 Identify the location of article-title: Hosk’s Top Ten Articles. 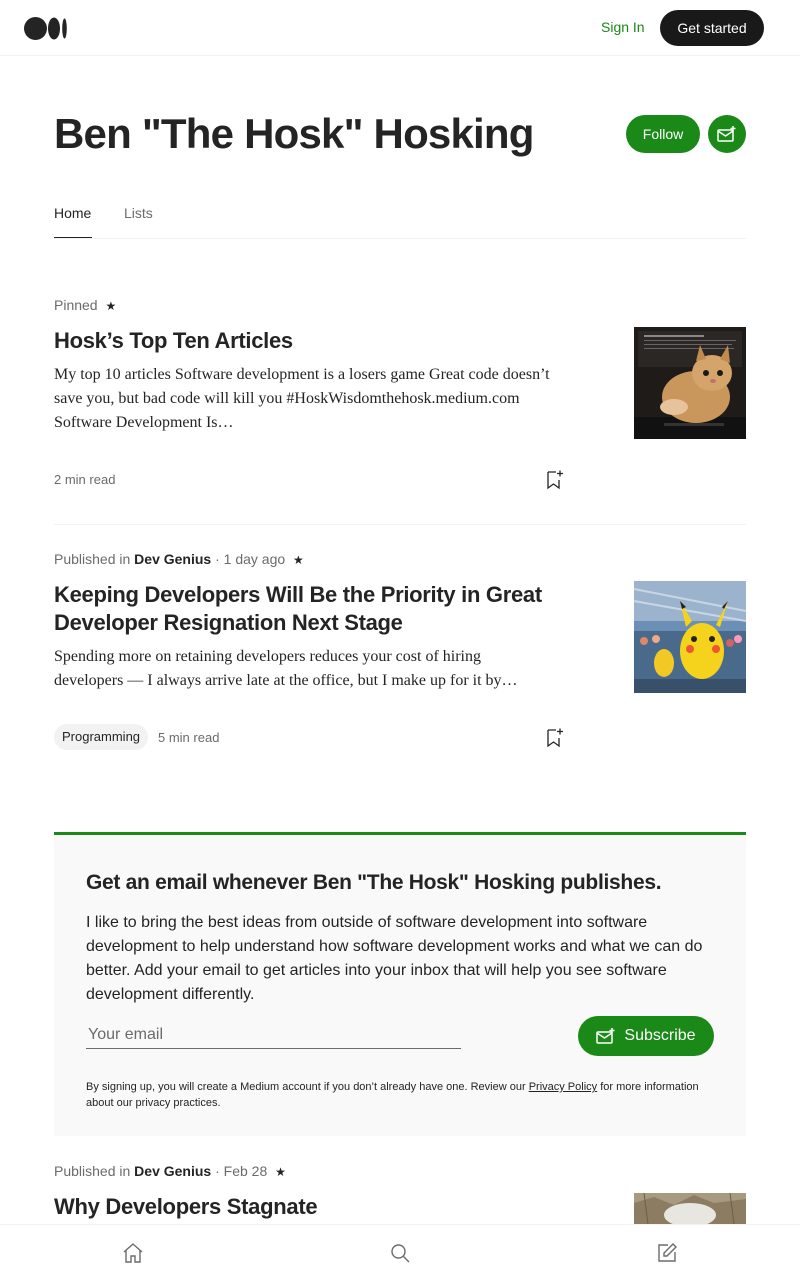
(304, 341).